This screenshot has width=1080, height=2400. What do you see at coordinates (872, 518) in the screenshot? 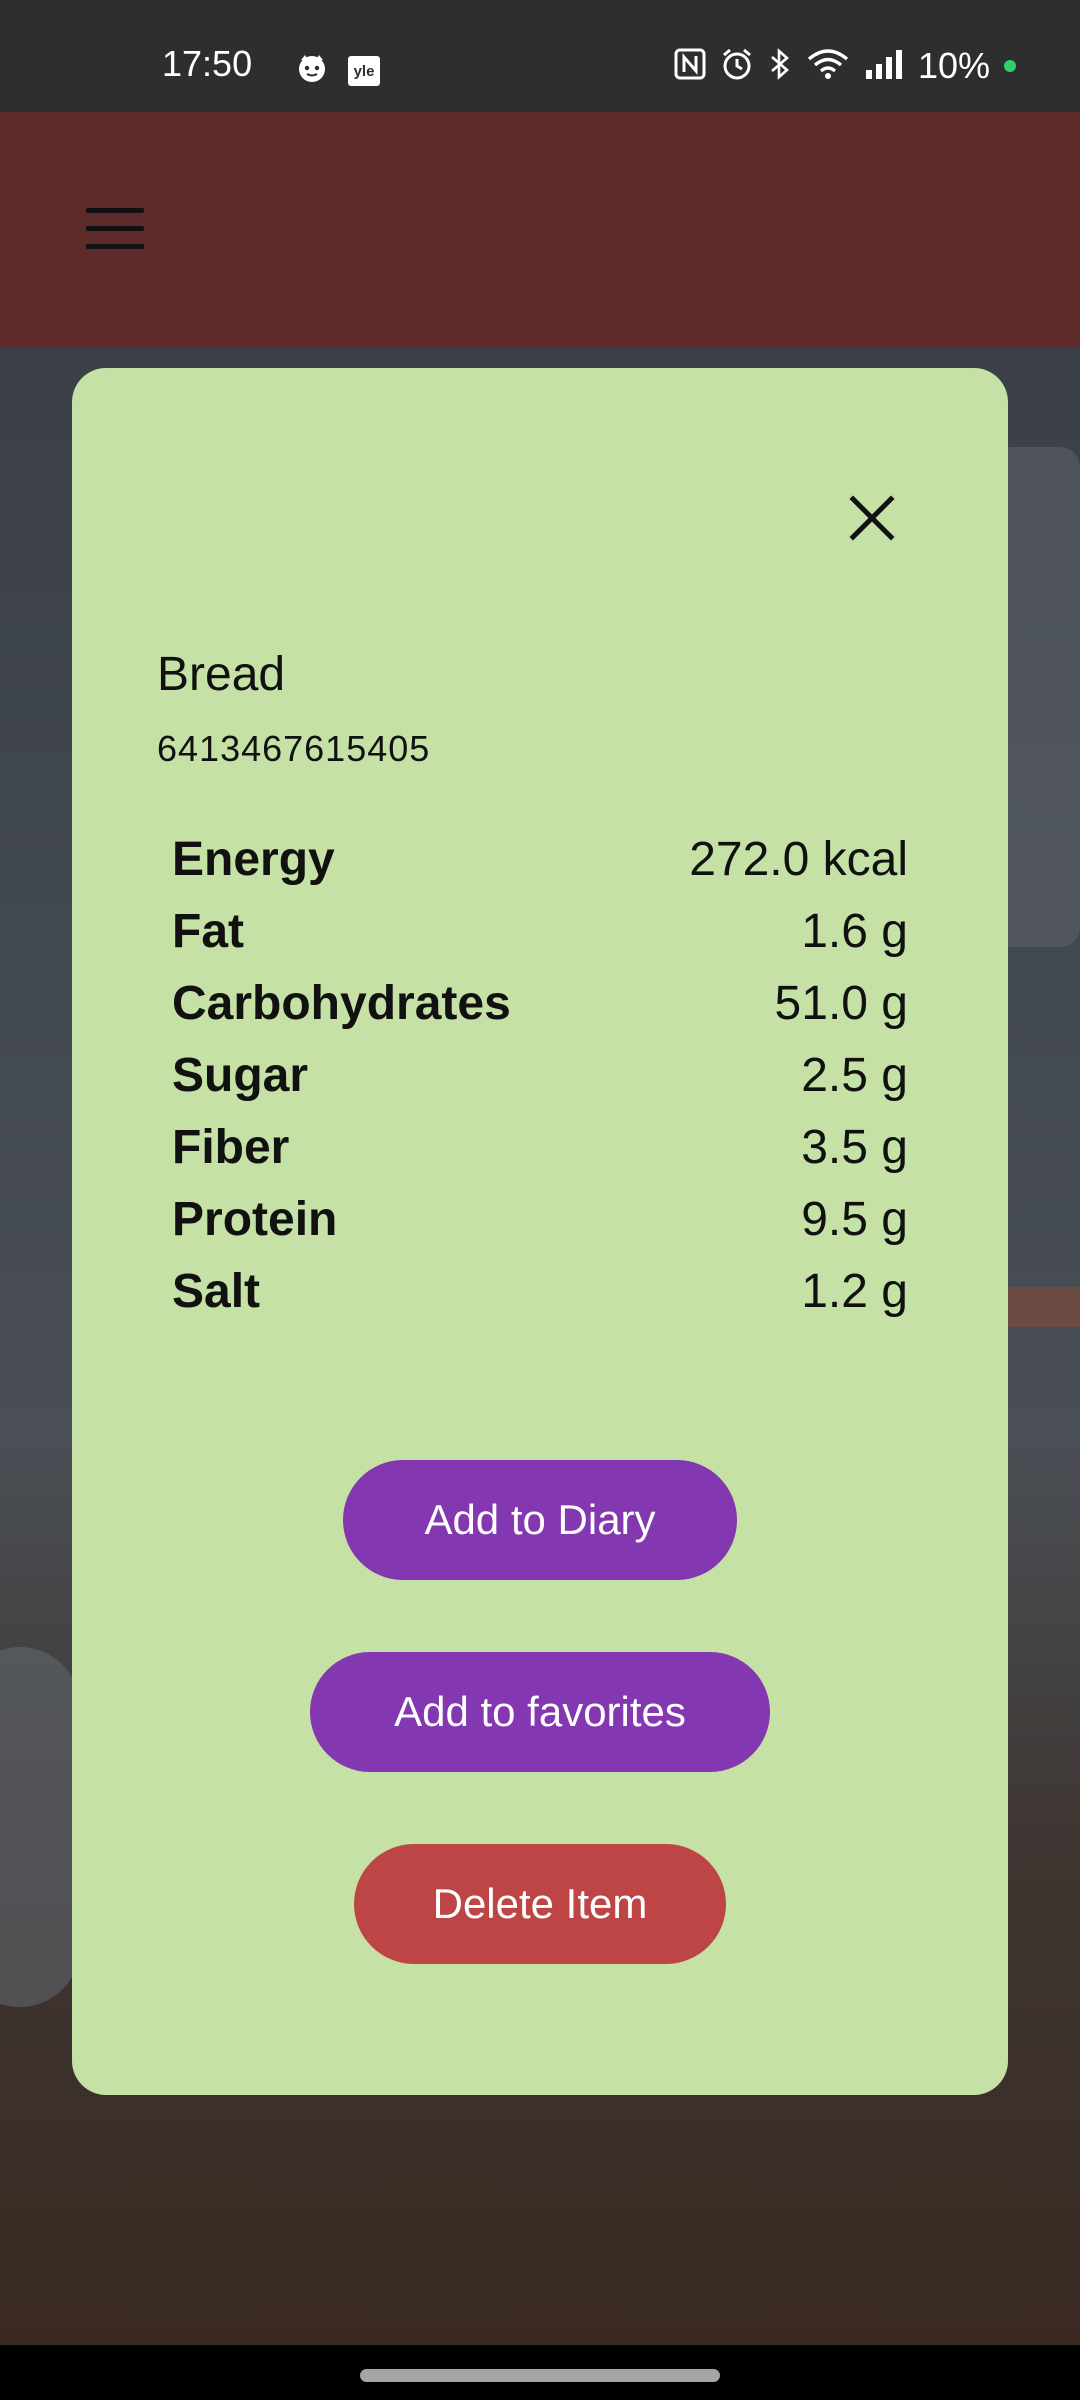
I see `close-icon` at bounding box center [872, 518].